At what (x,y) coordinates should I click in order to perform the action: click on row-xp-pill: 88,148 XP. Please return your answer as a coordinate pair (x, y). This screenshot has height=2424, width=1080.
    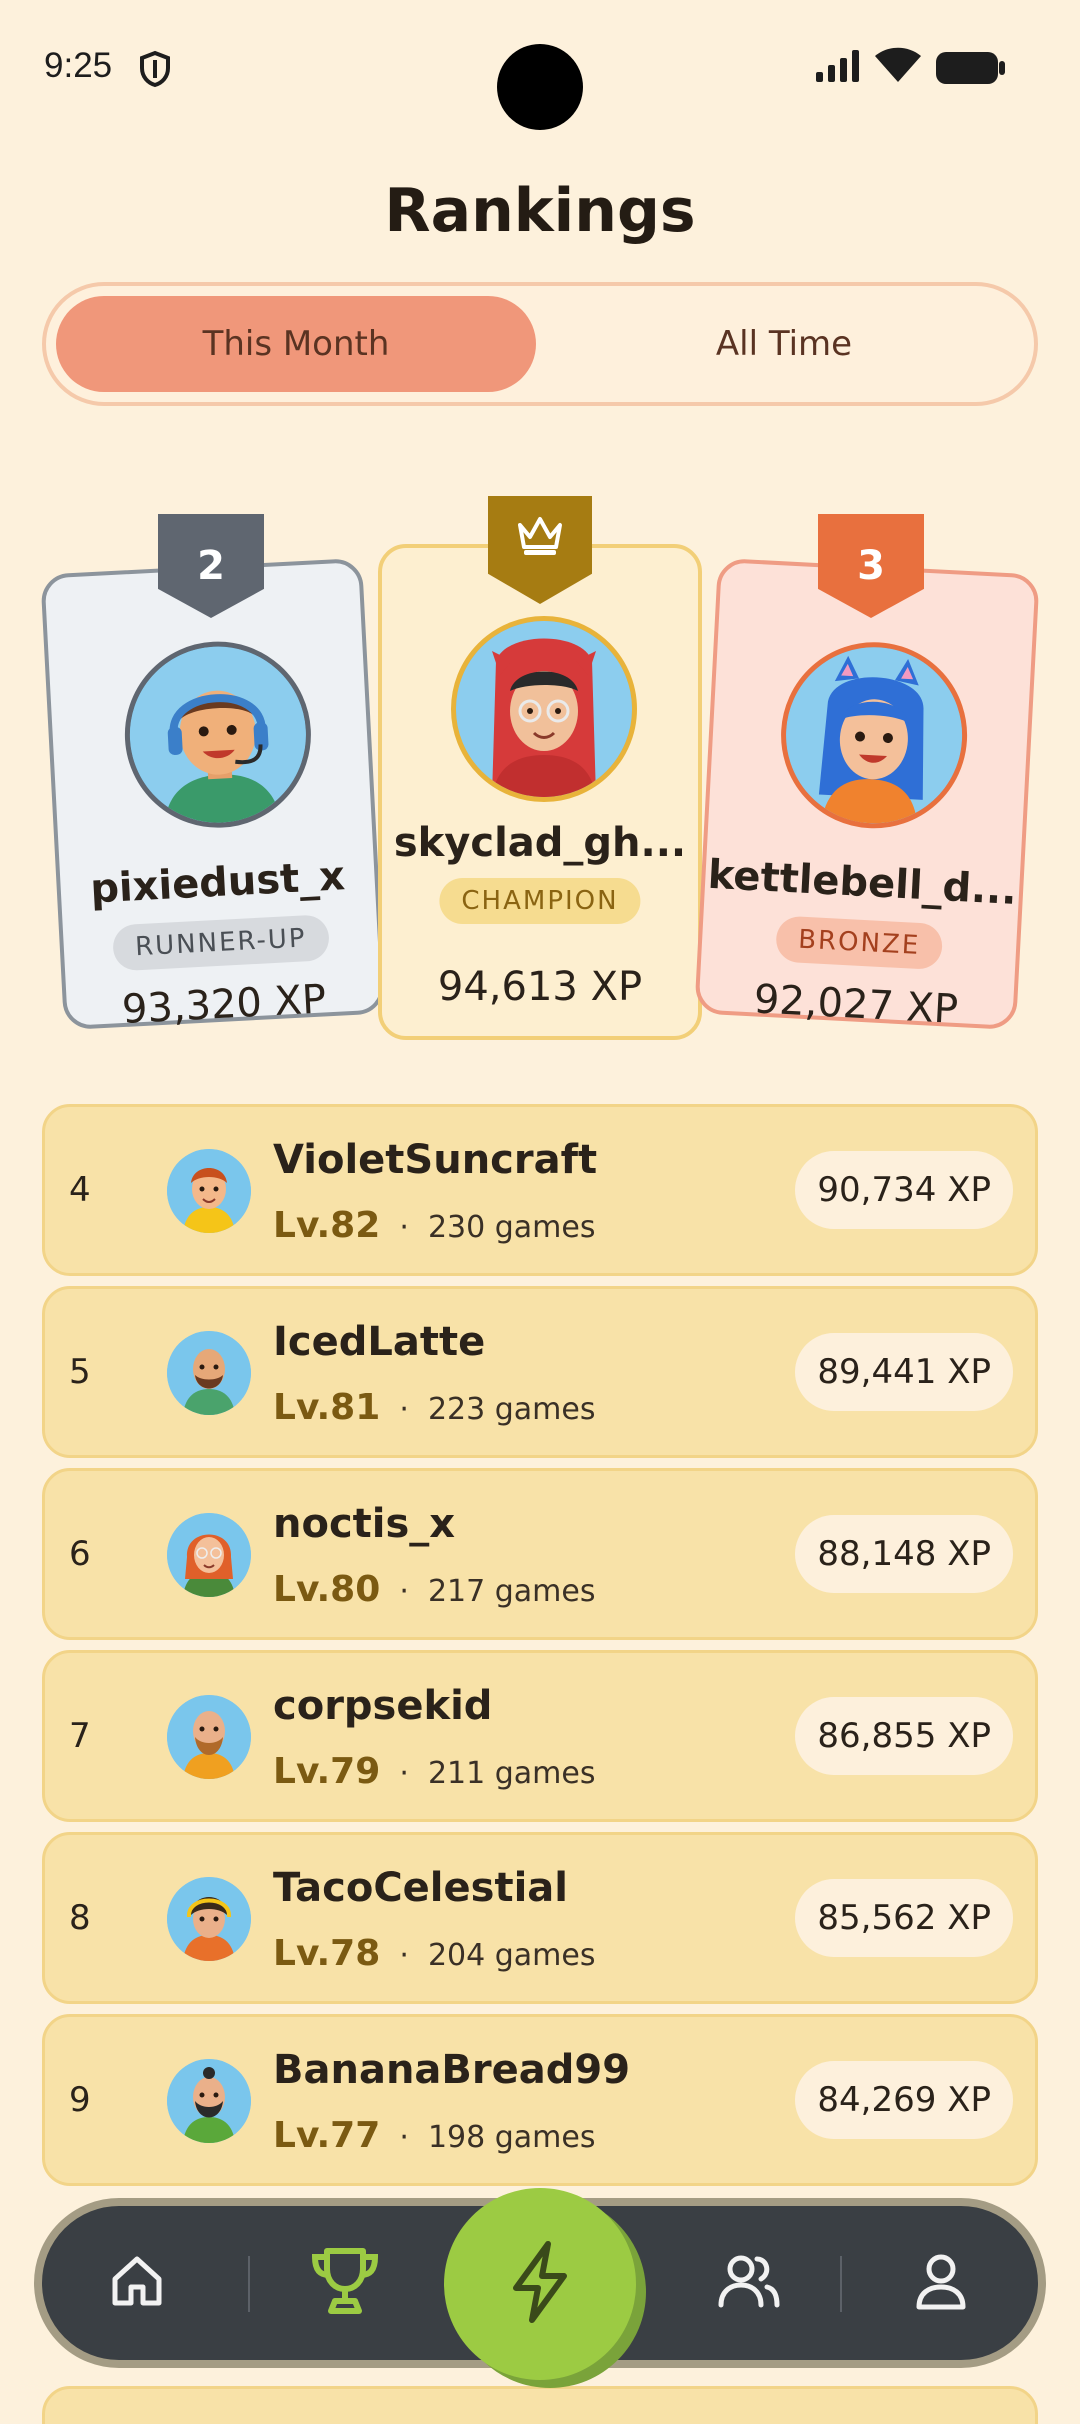
    Looking at the image, I should click on (904, 1554).